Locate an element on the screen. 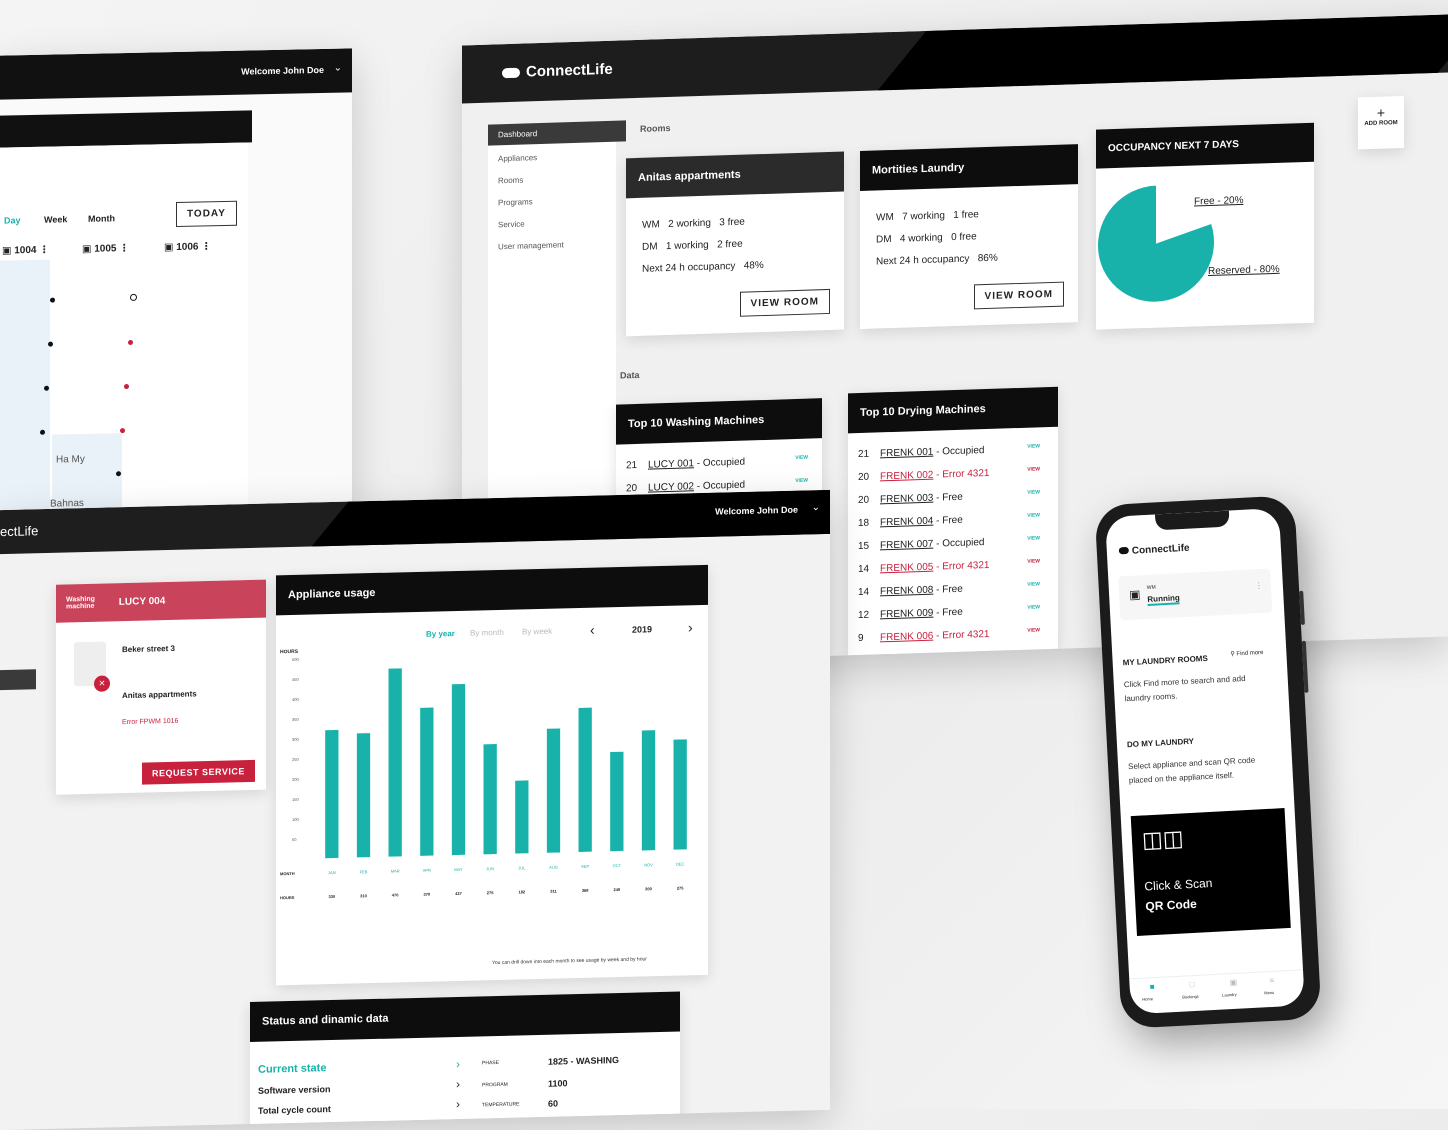 The image size is (1448, 1130). machine-row: 20 FRENK 003 - Free VIEW is located at coordinates (951, 497).